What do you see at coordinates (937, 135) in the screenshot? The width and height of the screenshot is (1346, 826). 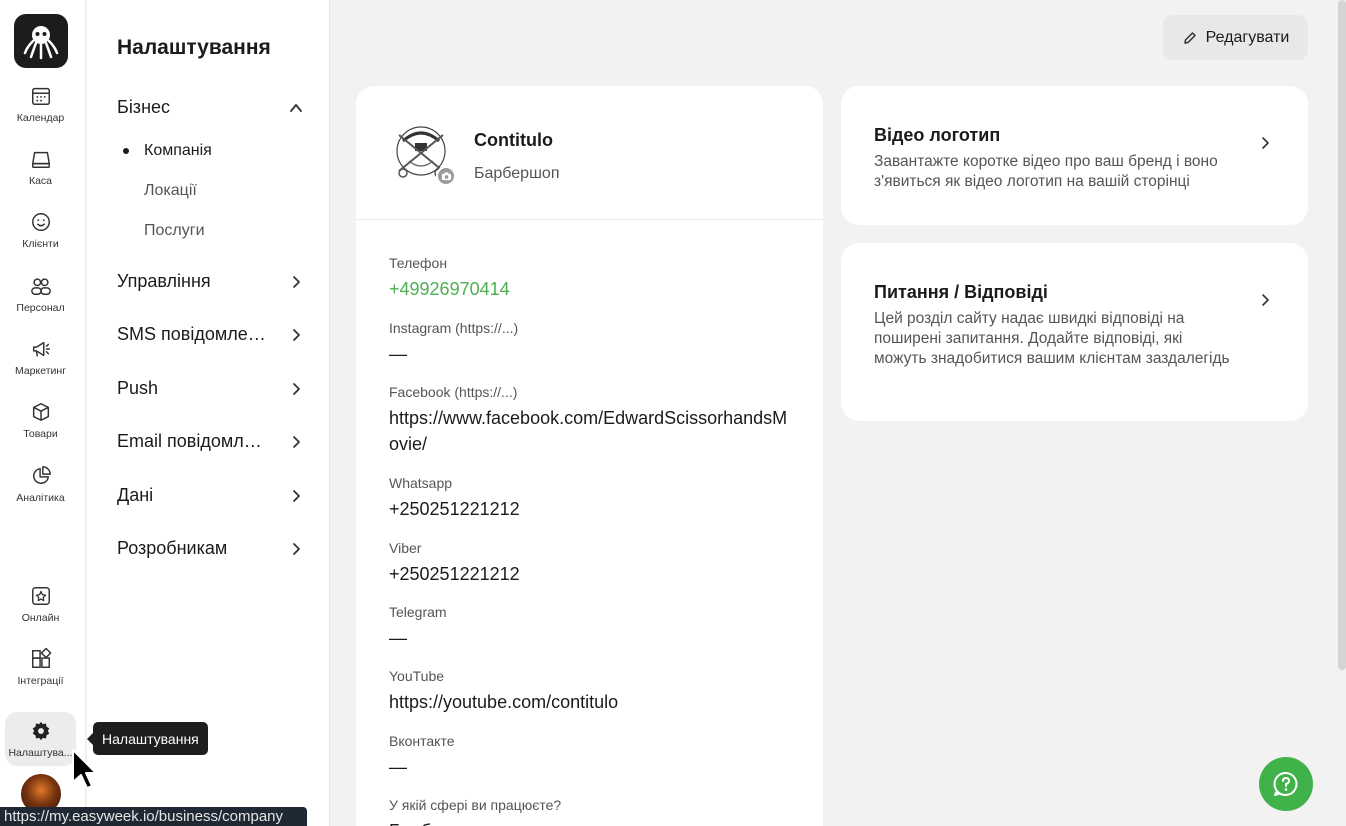 I see `video-logo-title: Відео логотип` at bounding box center [937, 135].